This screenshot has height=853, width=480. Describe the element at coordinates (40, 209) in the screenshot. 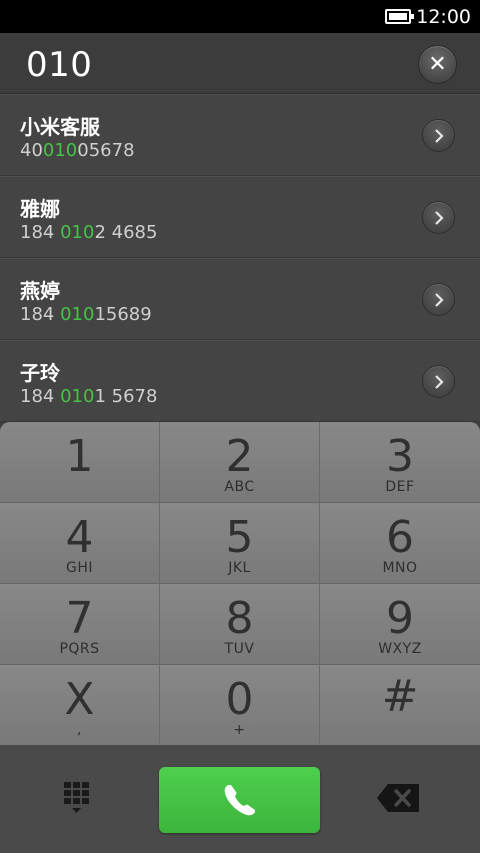

I see `contact-name: 雅娜` at that location.